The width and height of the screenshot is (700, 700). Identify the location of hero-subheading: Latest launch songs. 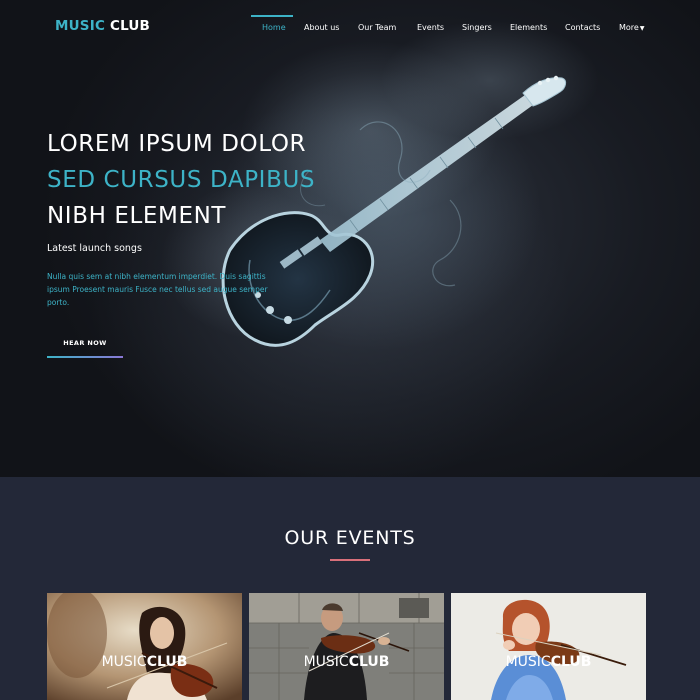
(94, 248).